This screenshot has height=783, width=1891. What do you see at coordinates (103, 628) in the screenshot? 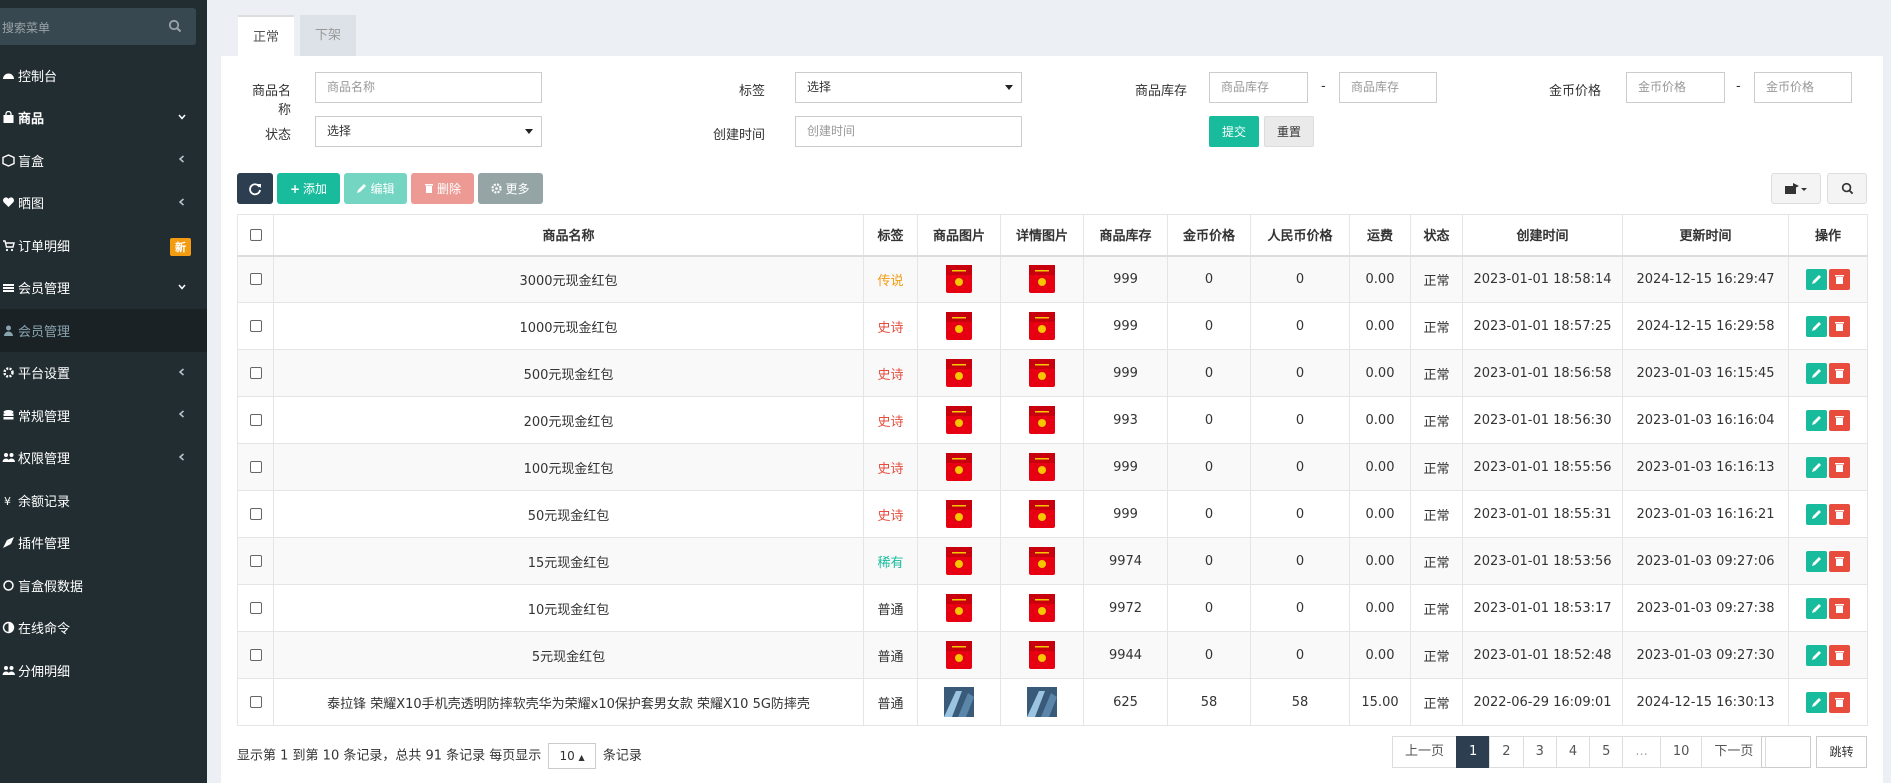
I see `sidebar-item: 在线命令` at bounding box center [103, 628].